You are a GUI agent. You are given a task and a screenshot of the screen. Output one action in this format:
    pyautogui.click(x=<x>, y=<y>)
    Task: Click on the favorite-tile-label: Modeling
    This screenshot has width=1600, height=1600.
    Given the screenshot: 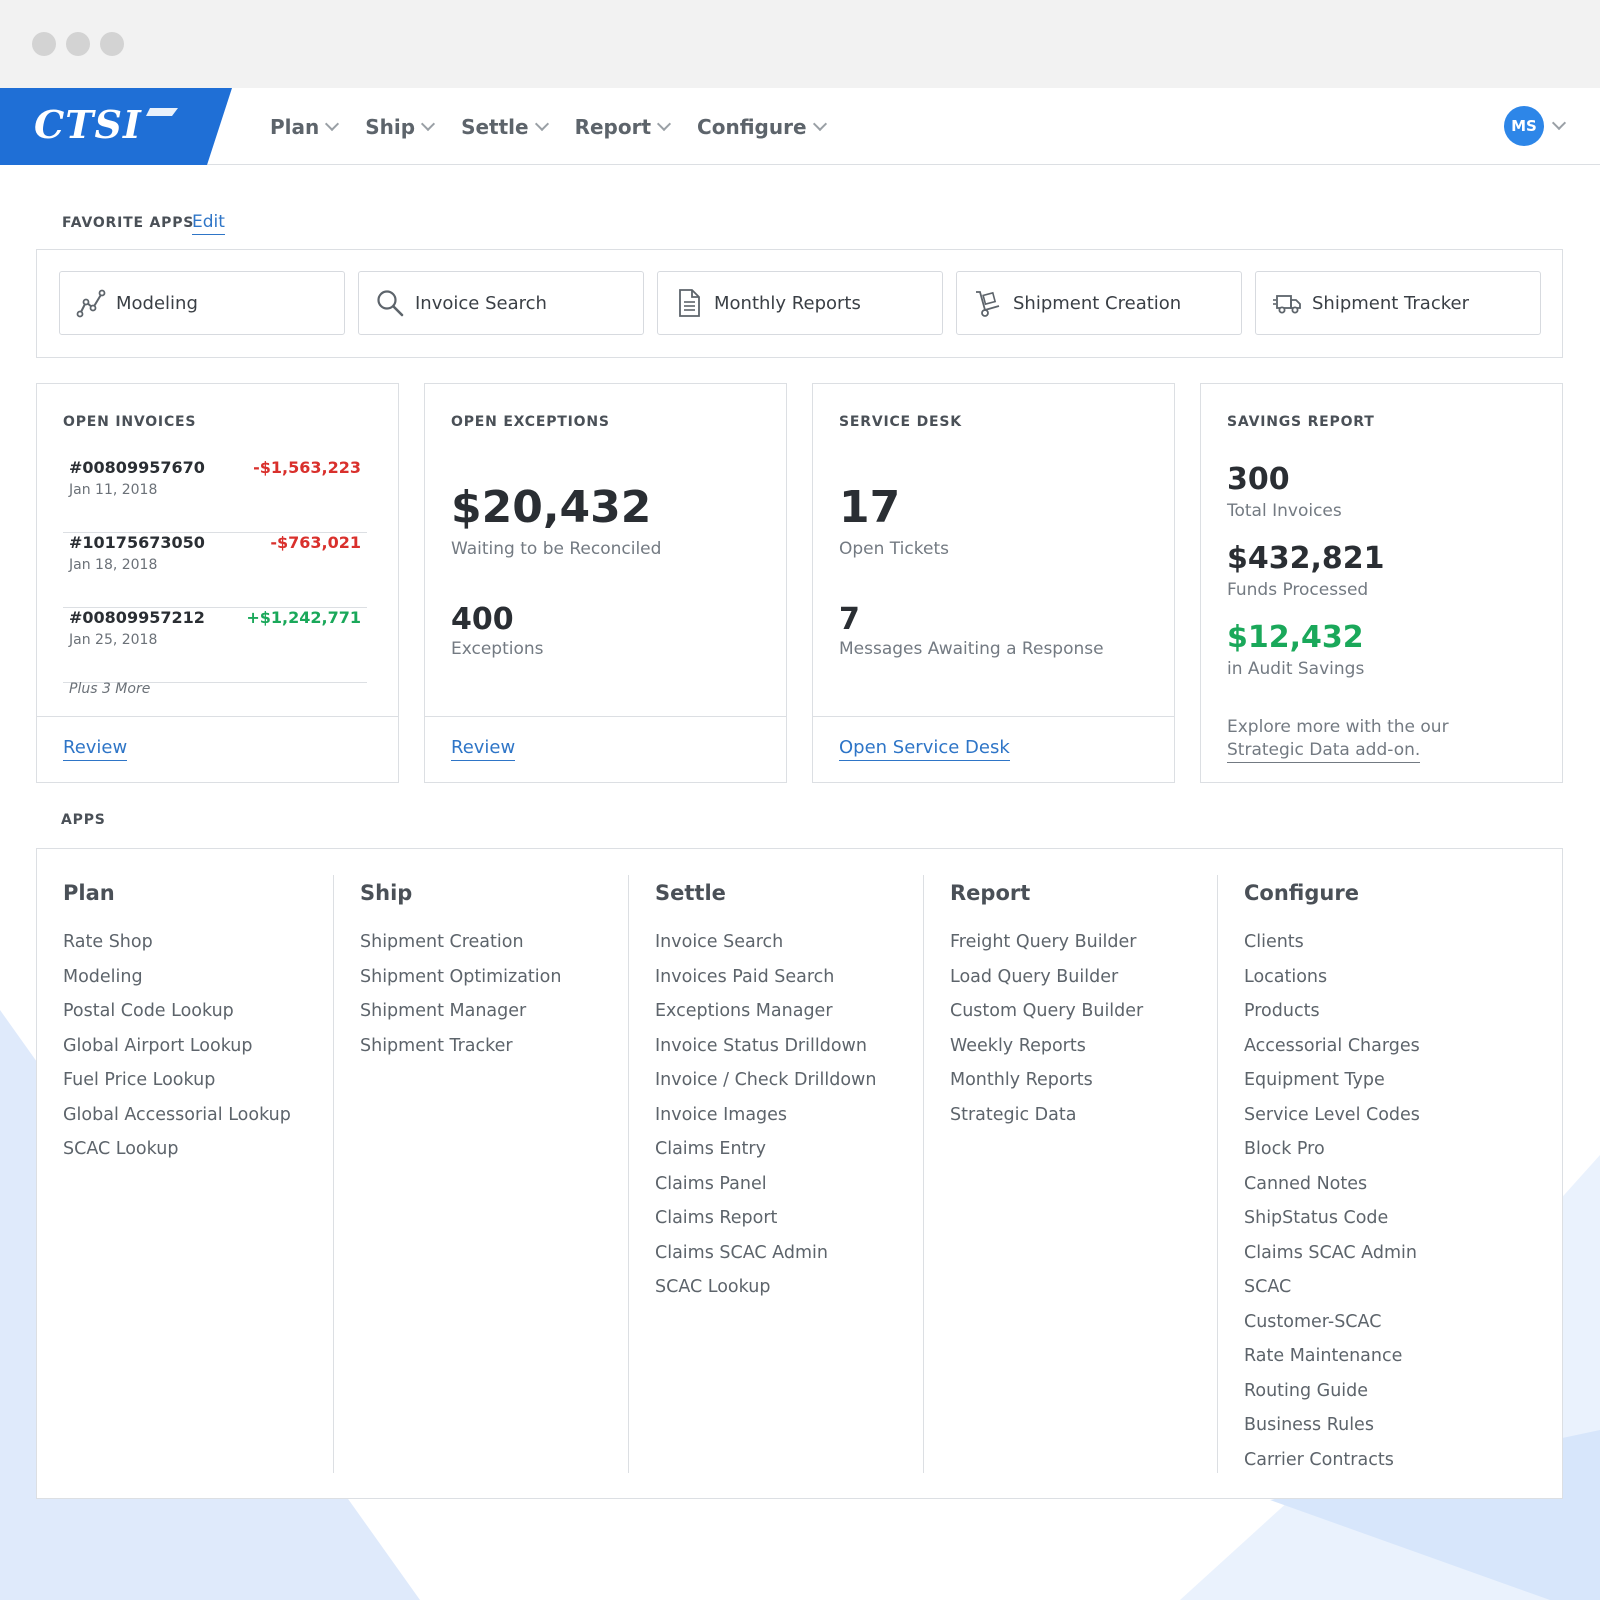 What is the action you would take?
    pyautogui.click(x=157, y=303)
    